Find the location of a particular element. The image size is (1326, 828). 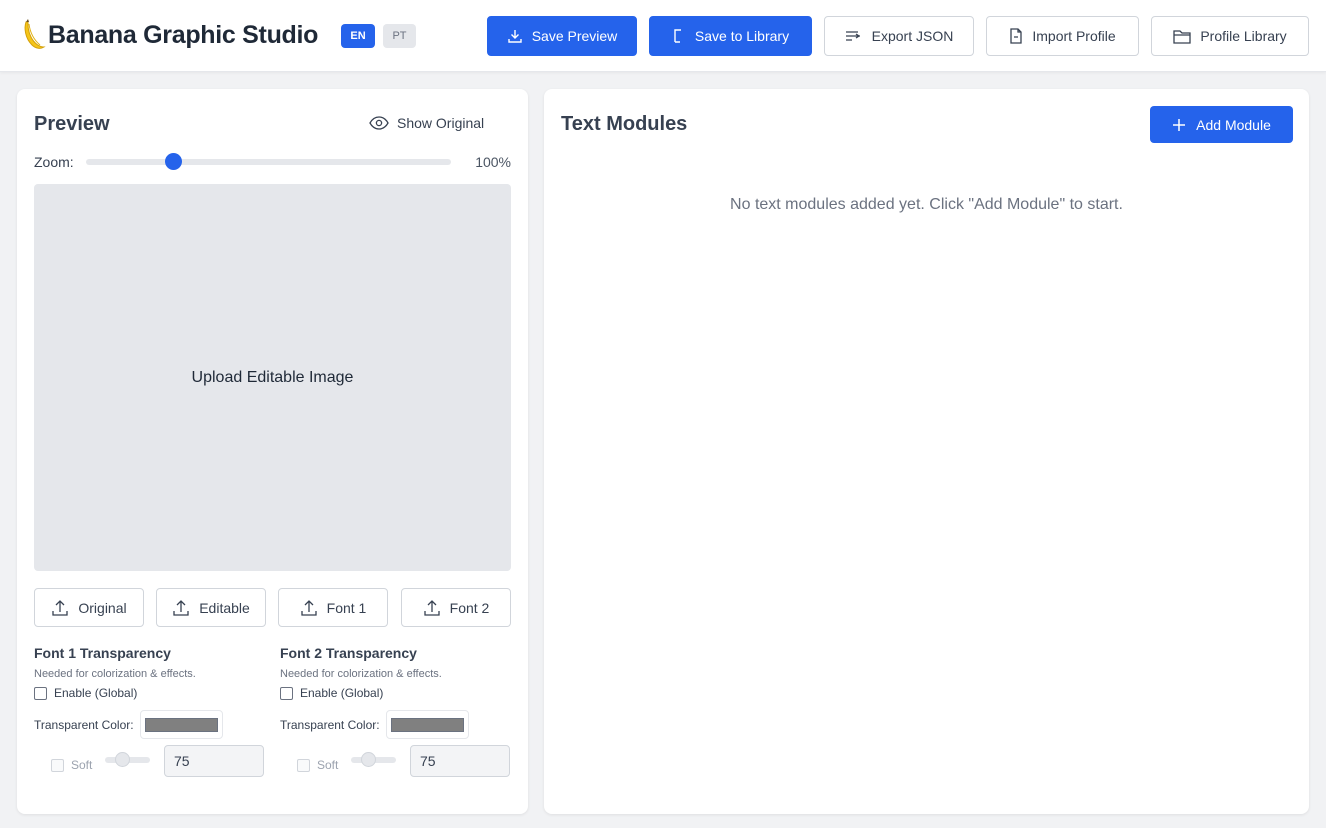

bookmark-icon is located at coordinates (677, 36).